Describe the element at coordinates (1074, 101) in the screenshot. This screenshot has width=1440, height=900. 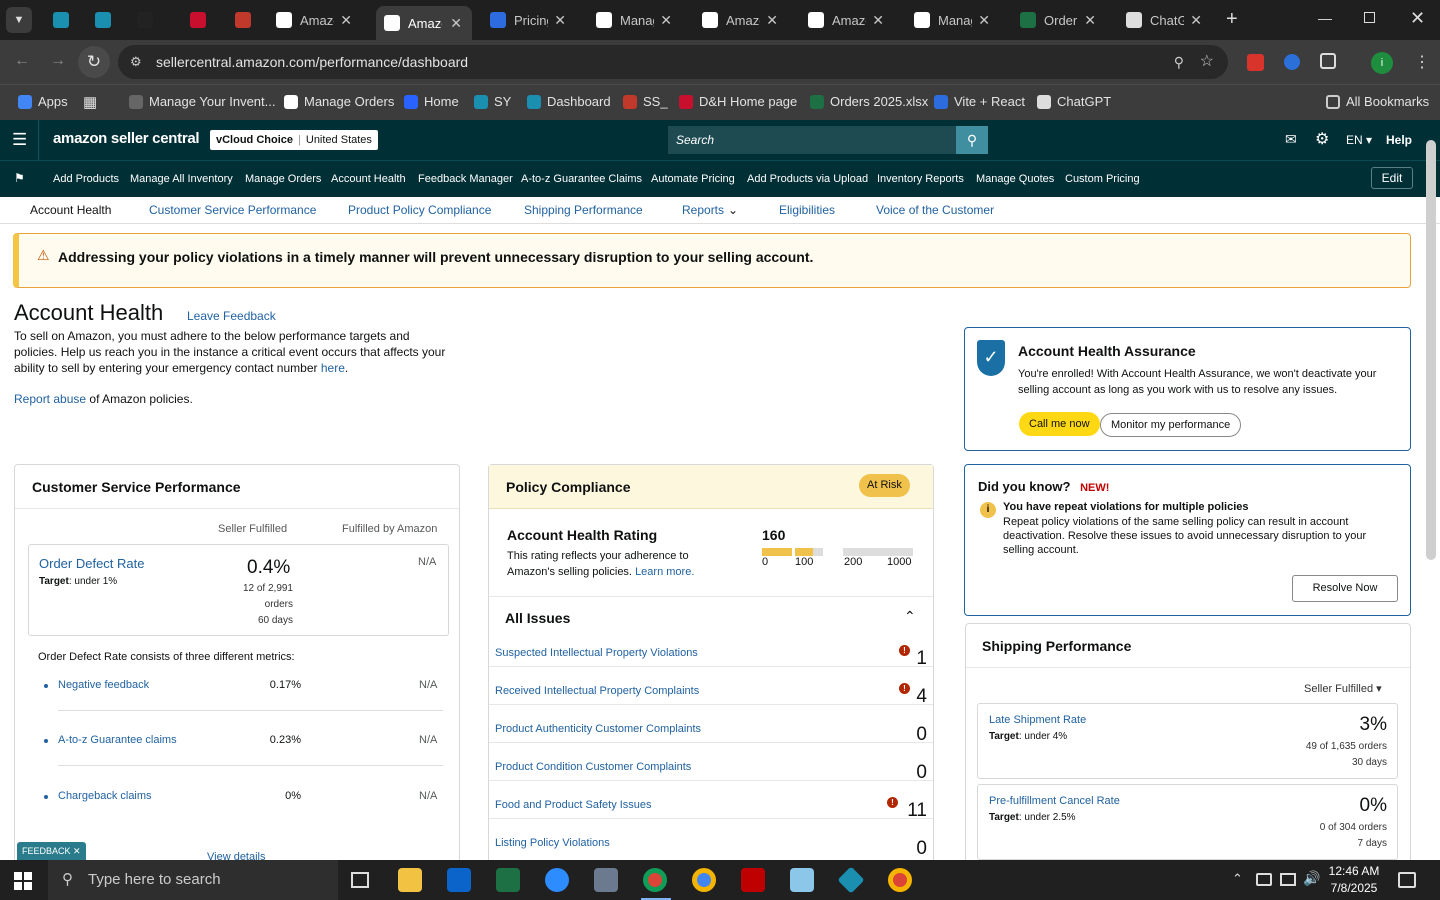
I see `bookmark-item: ChatGPT` at that location.